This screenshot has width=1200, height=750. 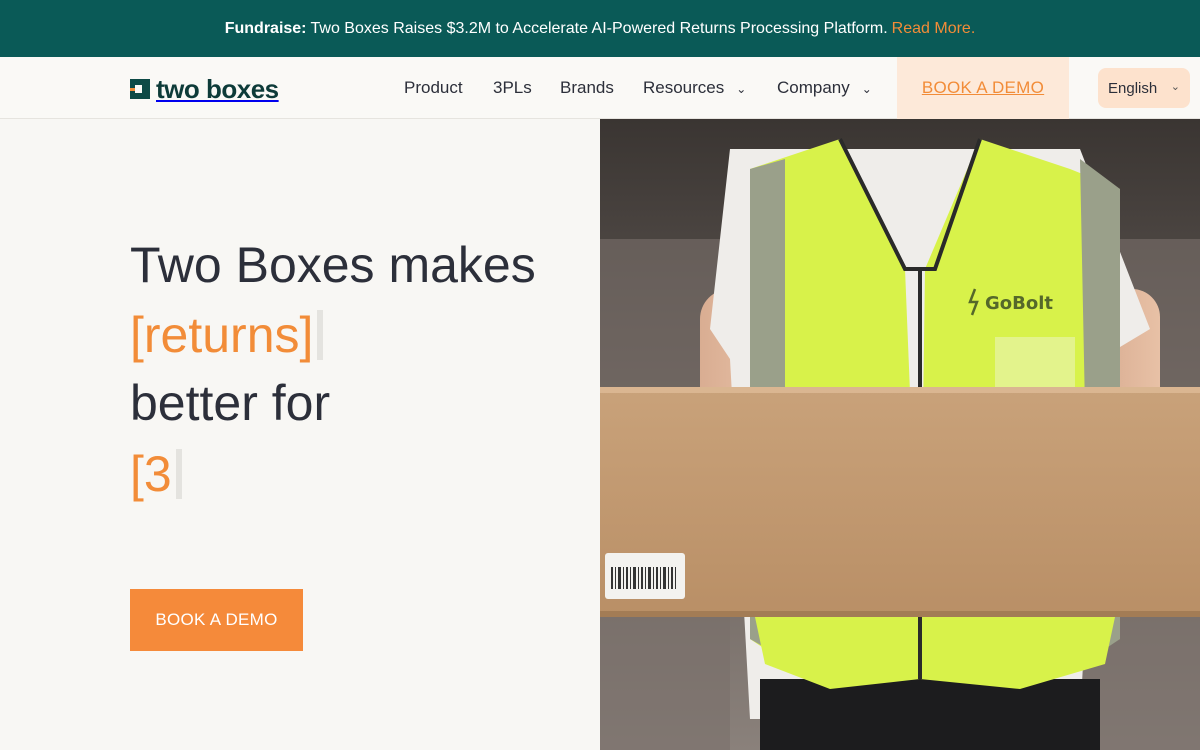 I want to click on nav-product-label: Product, so click(x=433, y=87).